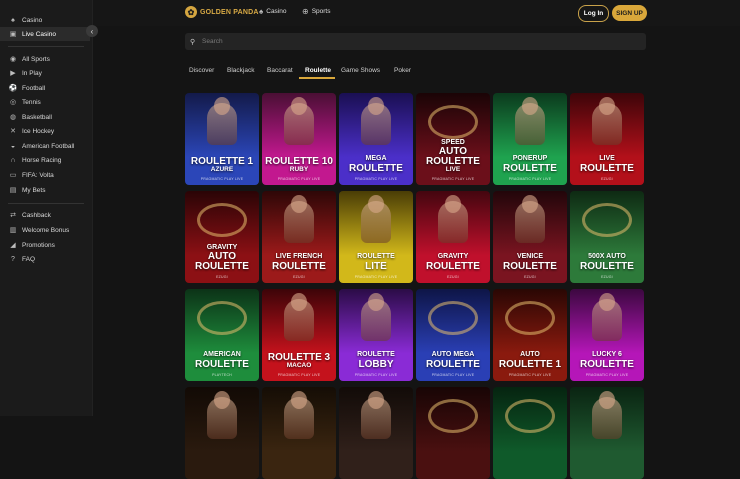  What do you see at coordinates (45, 34) in the screenshot?
I see `sidebar-item-live-casino: ▣ Live Casino` at bounding box center [45, 34].